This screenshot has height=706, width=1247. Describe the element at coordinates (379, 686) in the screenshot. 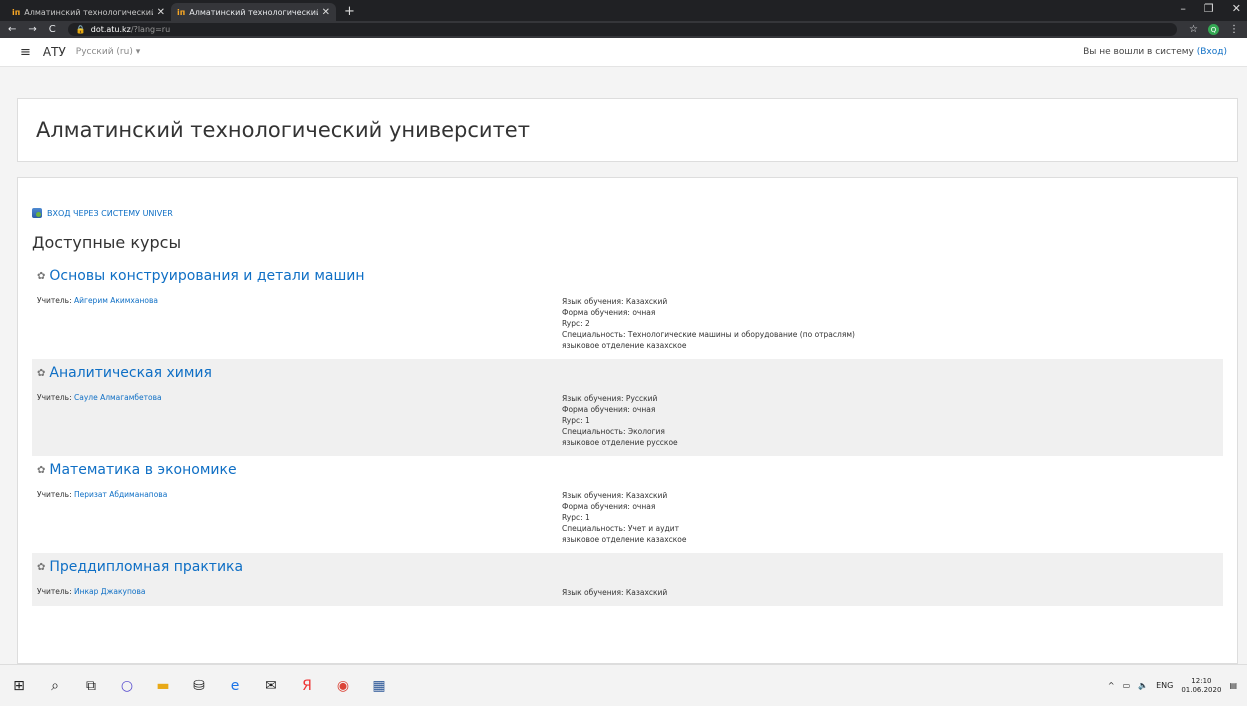

I see `app-icon: ▦` at that location.